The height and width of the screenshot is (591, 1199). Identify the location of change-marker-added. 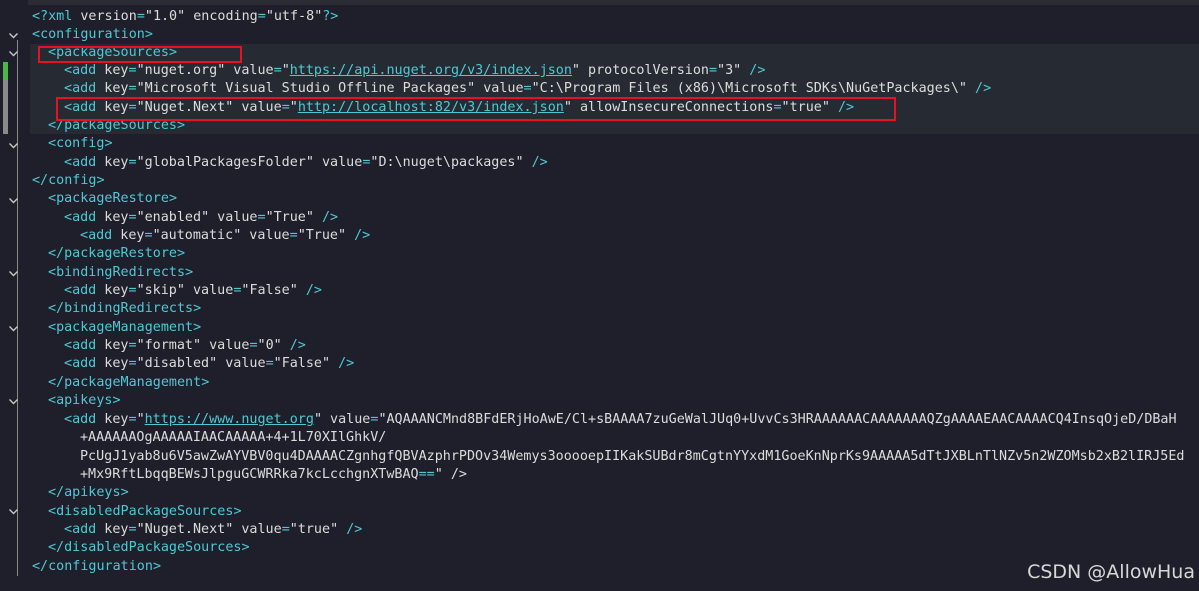
(5, 71).